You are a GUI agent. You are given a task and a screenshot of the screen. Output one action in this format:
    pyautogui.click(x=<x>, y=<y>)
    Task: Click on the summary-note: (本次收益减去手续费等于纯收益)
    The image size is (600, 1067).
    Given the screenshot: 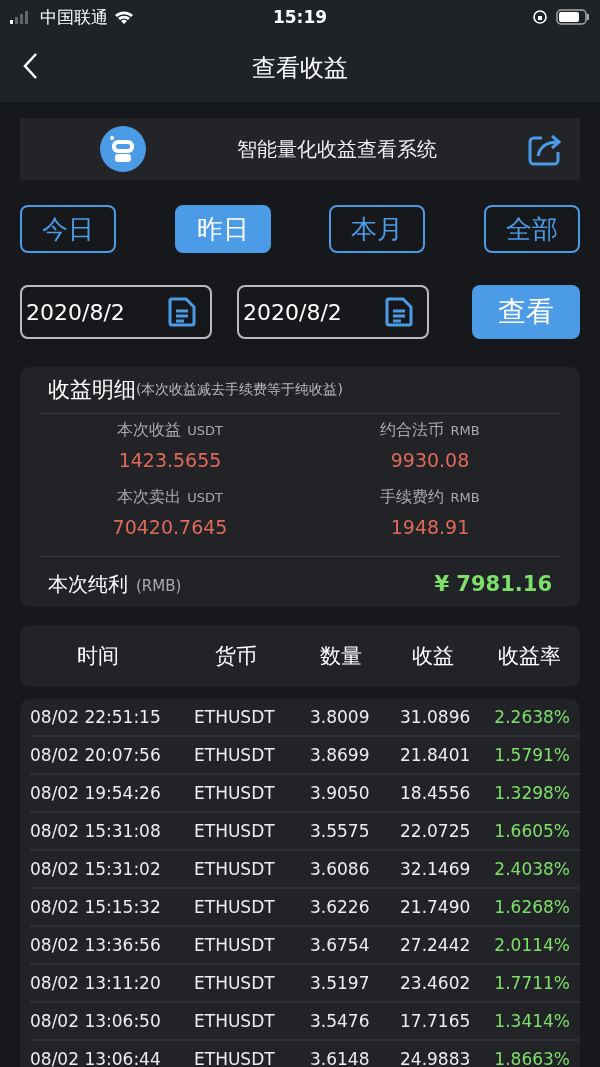 What is the action you would take?
    pyautogui.click(x=239, y=390)
    